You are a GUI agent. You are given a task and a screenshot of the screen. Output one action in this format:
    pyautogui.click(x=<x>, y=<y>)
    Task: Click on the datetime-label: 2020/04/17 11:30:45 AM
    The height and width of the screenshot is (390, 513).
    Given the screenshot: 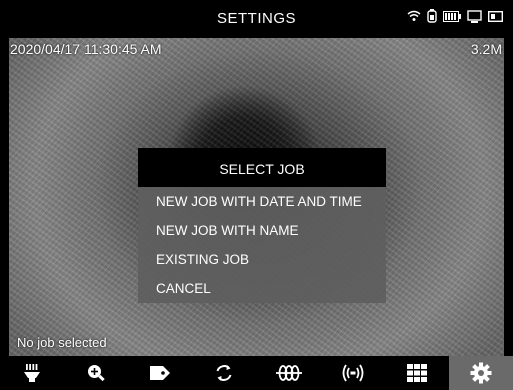 What is the action you would take?
    pyautogui.click(x=86, y=49)
    